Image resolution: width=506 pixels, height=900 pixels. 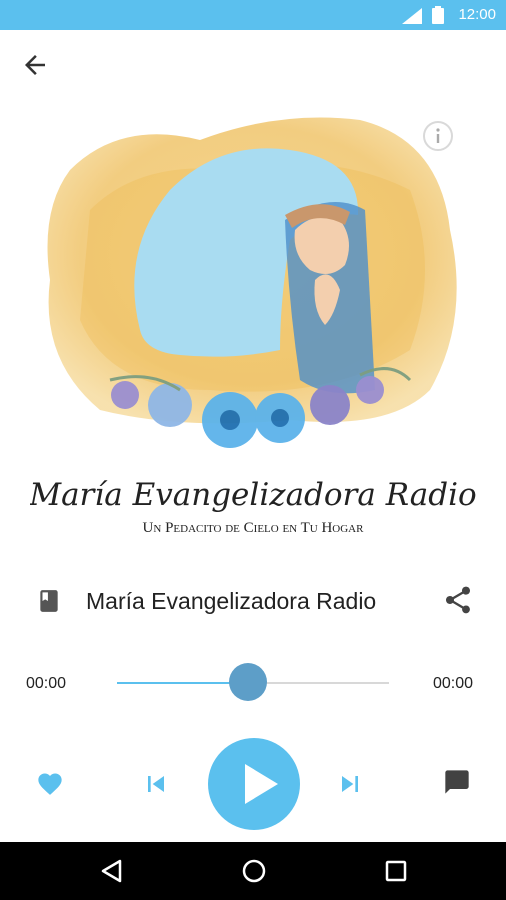 I want to click on chat-button, so click(x=457, y=784).